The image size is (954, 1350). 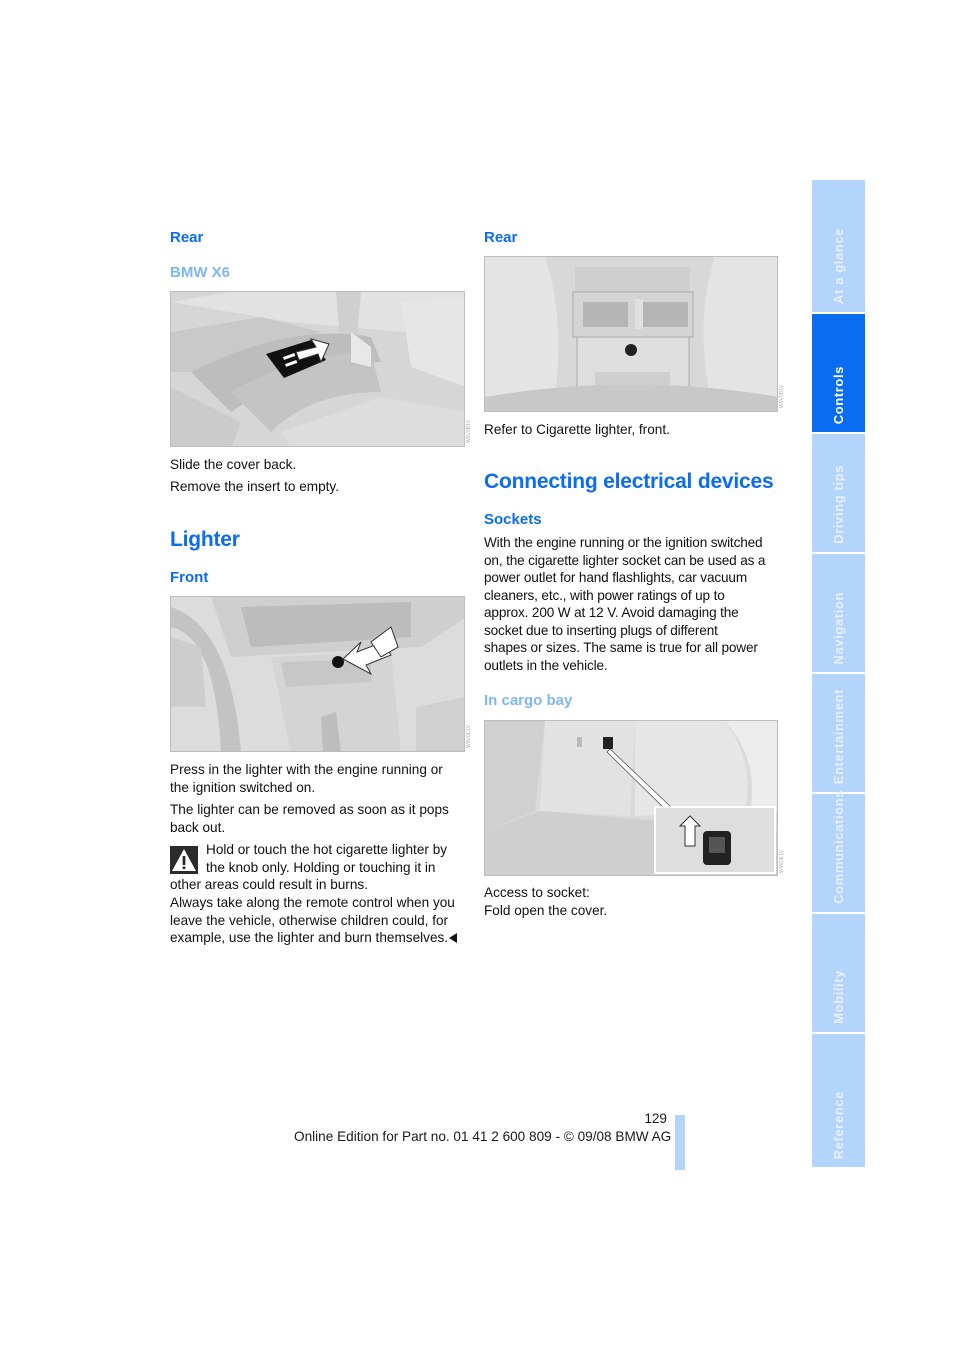 I want to click on figure-code: W9V0B1V, so click(x=469, y=431).